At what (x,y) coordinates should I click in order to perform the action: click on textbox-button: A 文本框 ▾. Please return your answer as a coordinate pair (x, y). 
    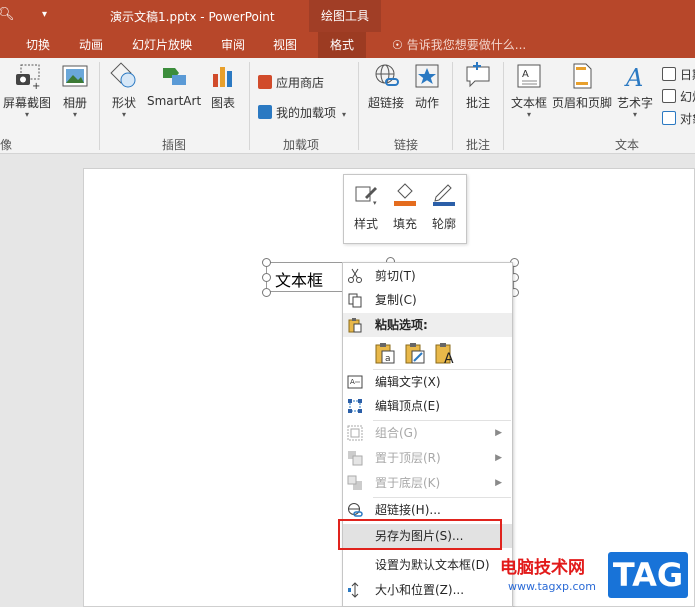
    Looking at the image, I should click on (529, 90).